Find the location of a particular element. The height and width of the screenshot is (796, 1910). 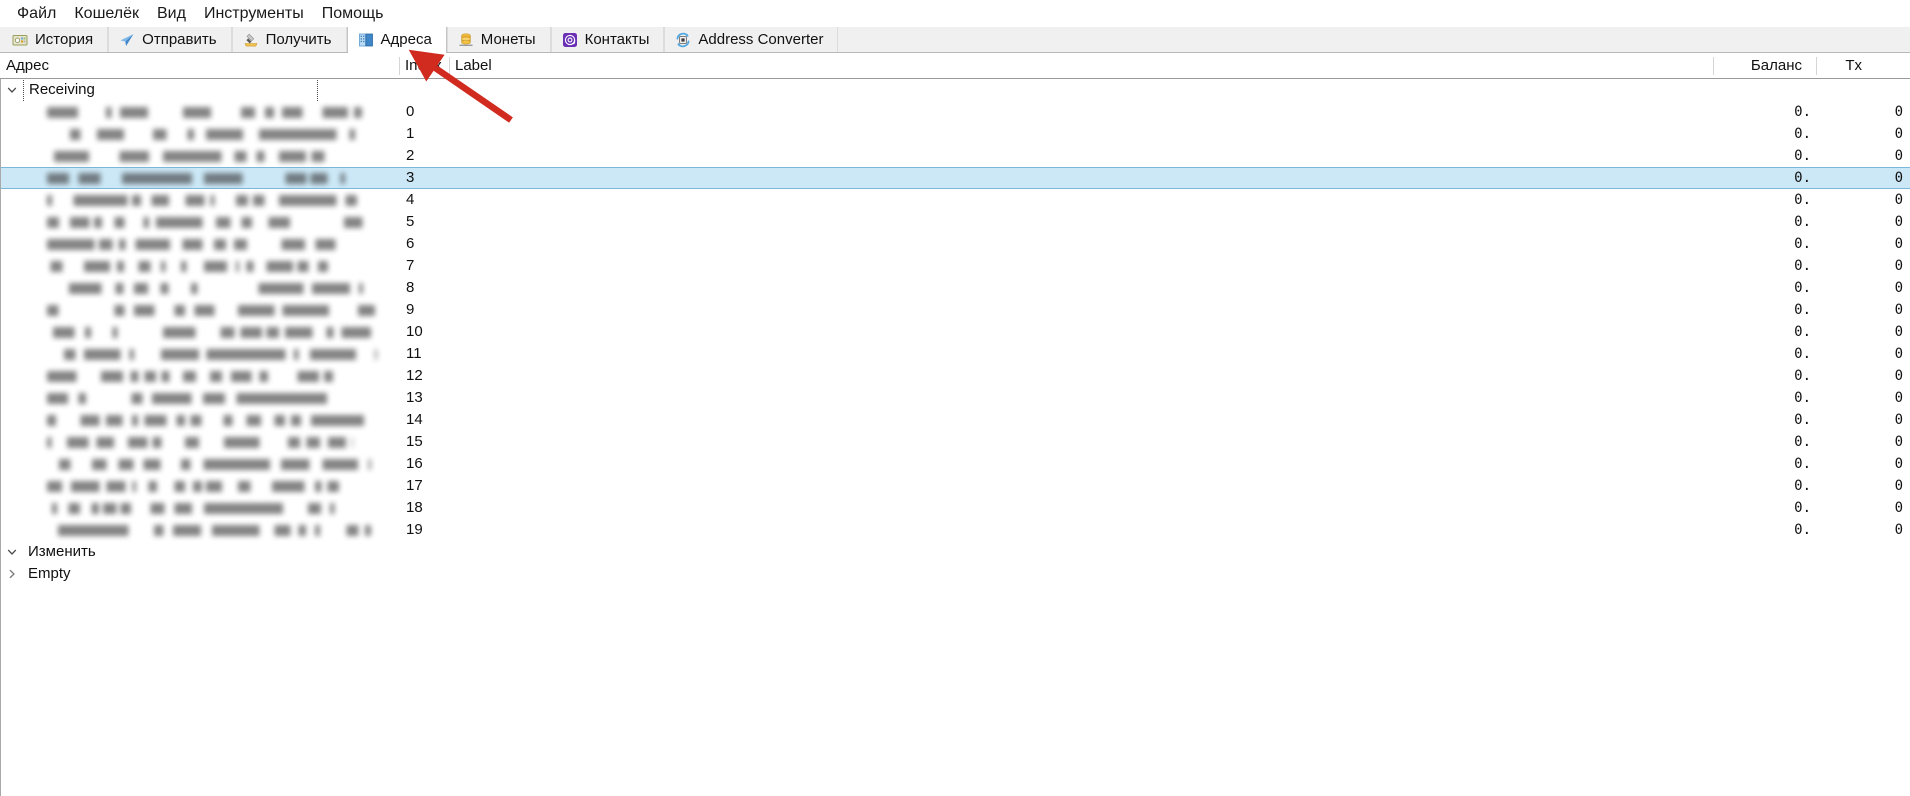

send-icon is located at coordinates (127, 40).